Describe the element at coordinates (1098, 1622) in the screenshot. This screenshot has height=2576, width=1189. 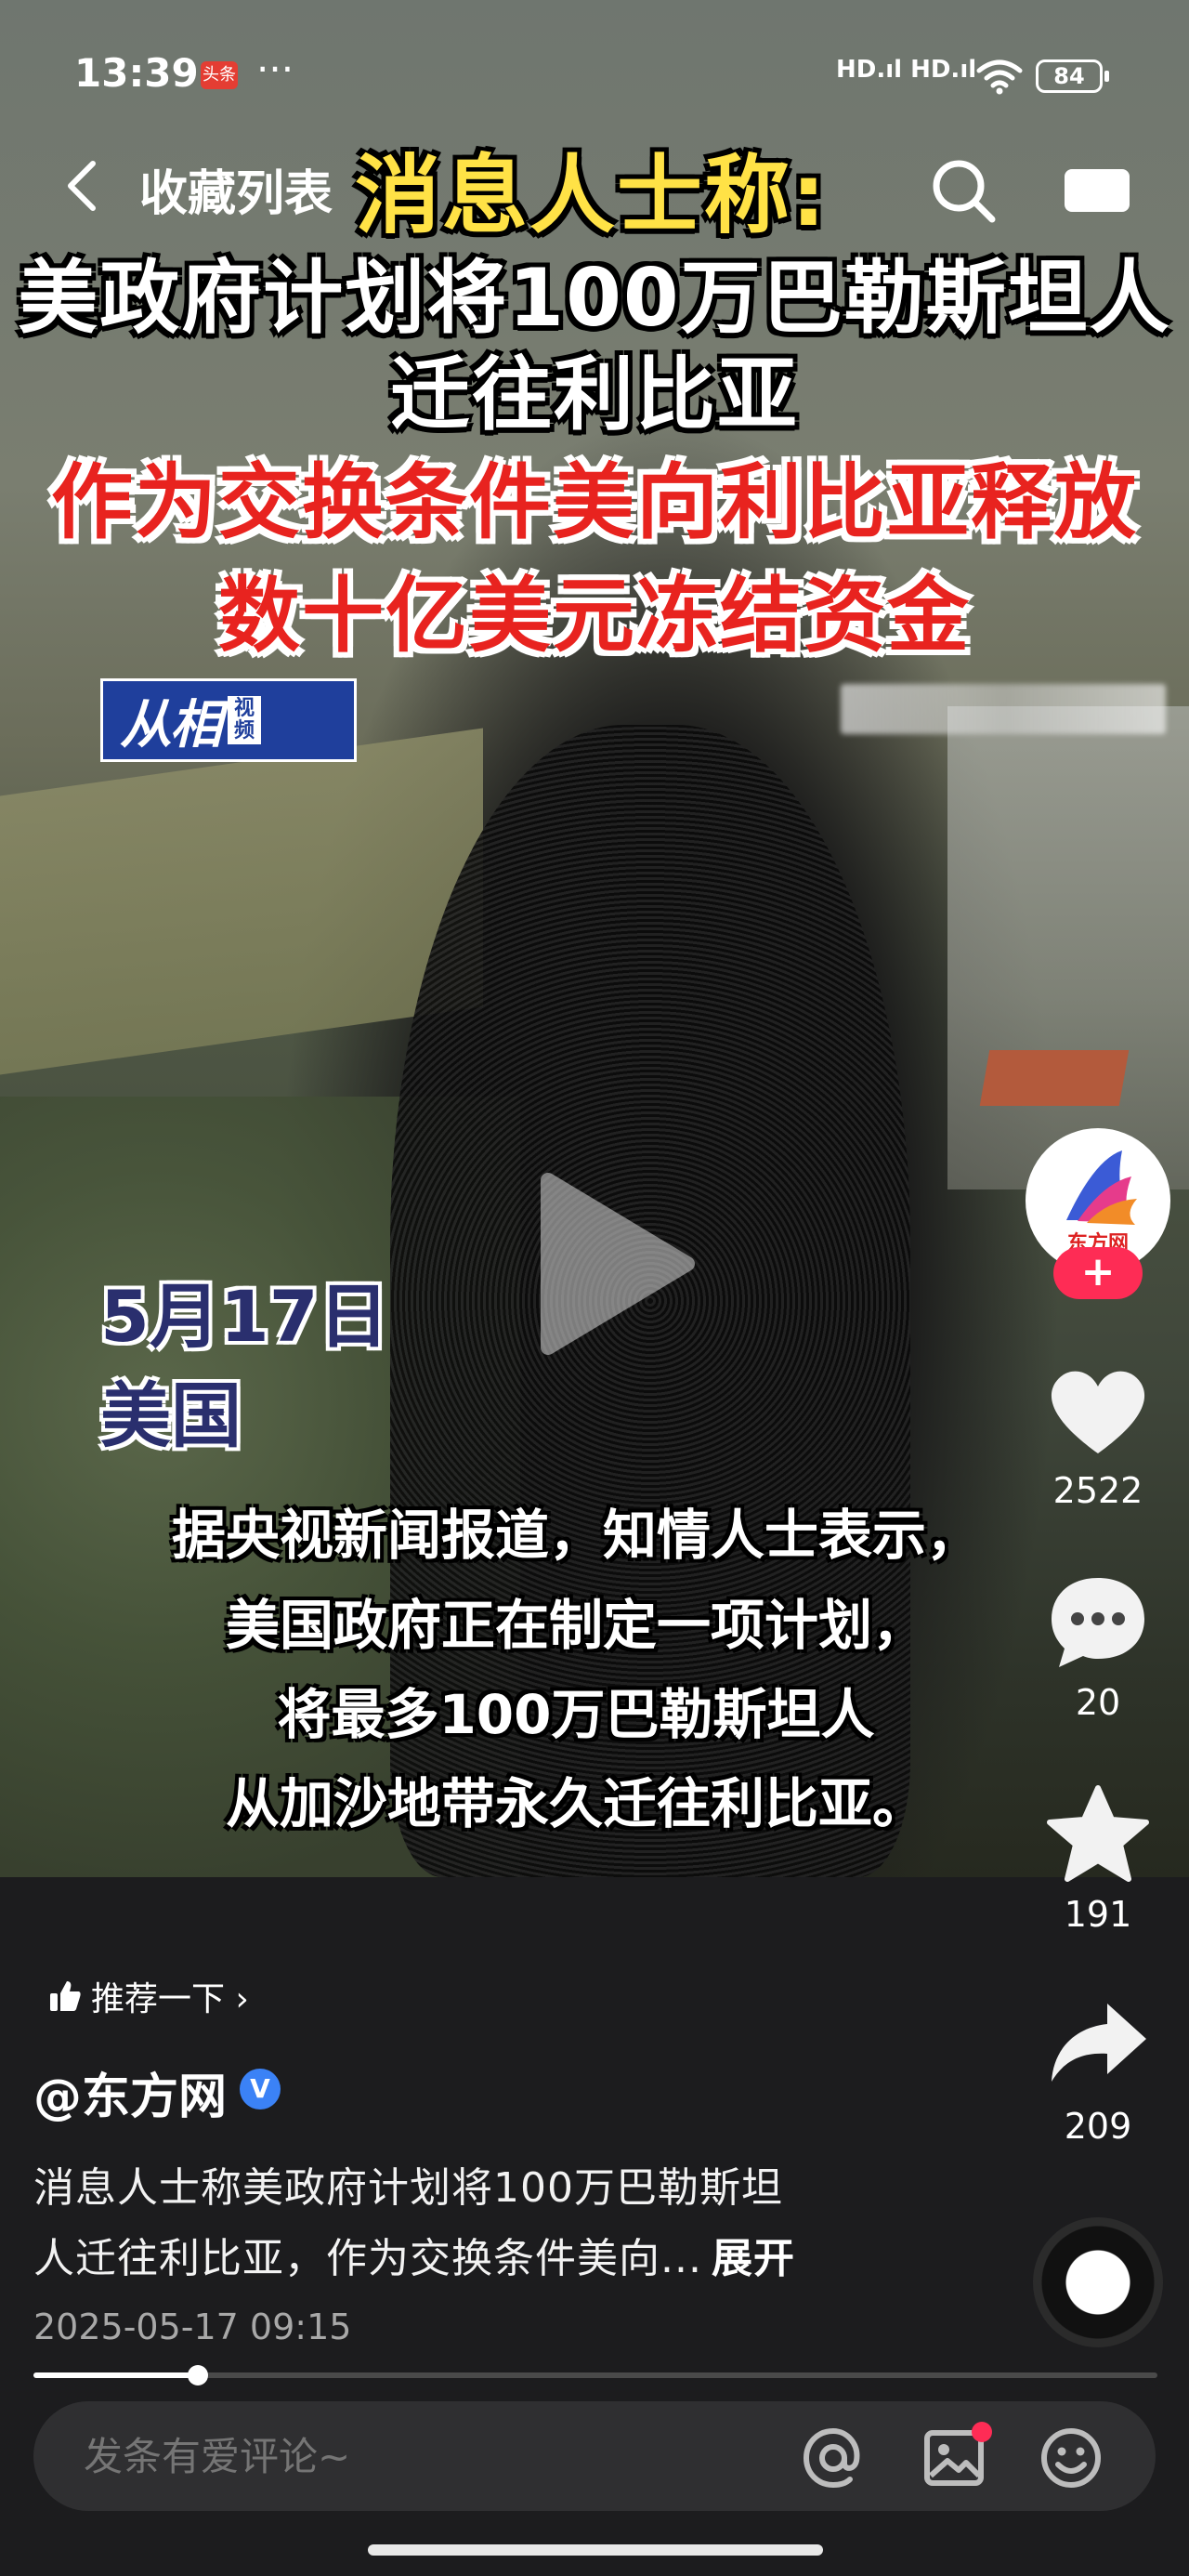
I see `comment-icon` at that location.